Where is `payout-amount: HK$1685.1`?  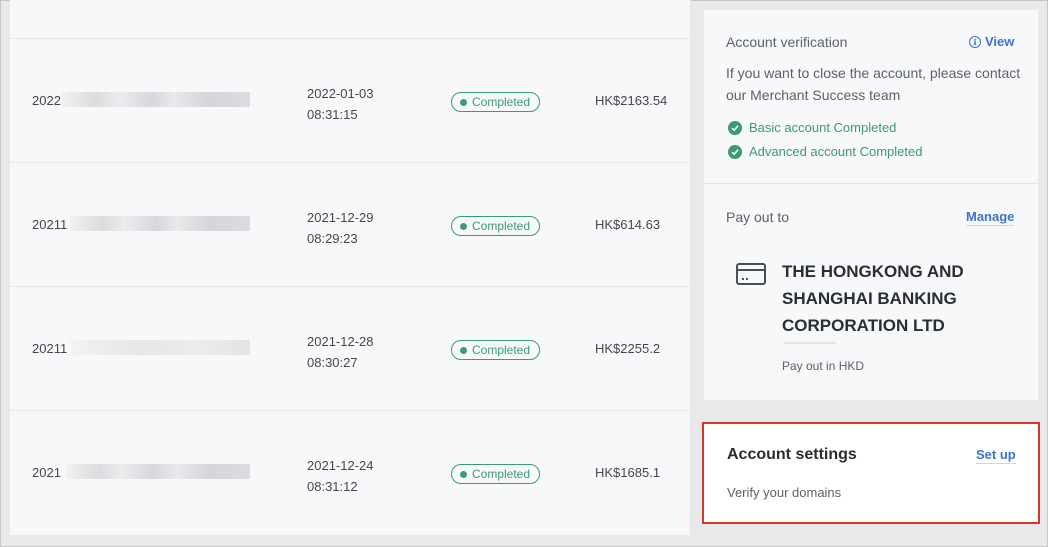
payout-amount: HK$1685.1 is located at coordinates (628, 472).